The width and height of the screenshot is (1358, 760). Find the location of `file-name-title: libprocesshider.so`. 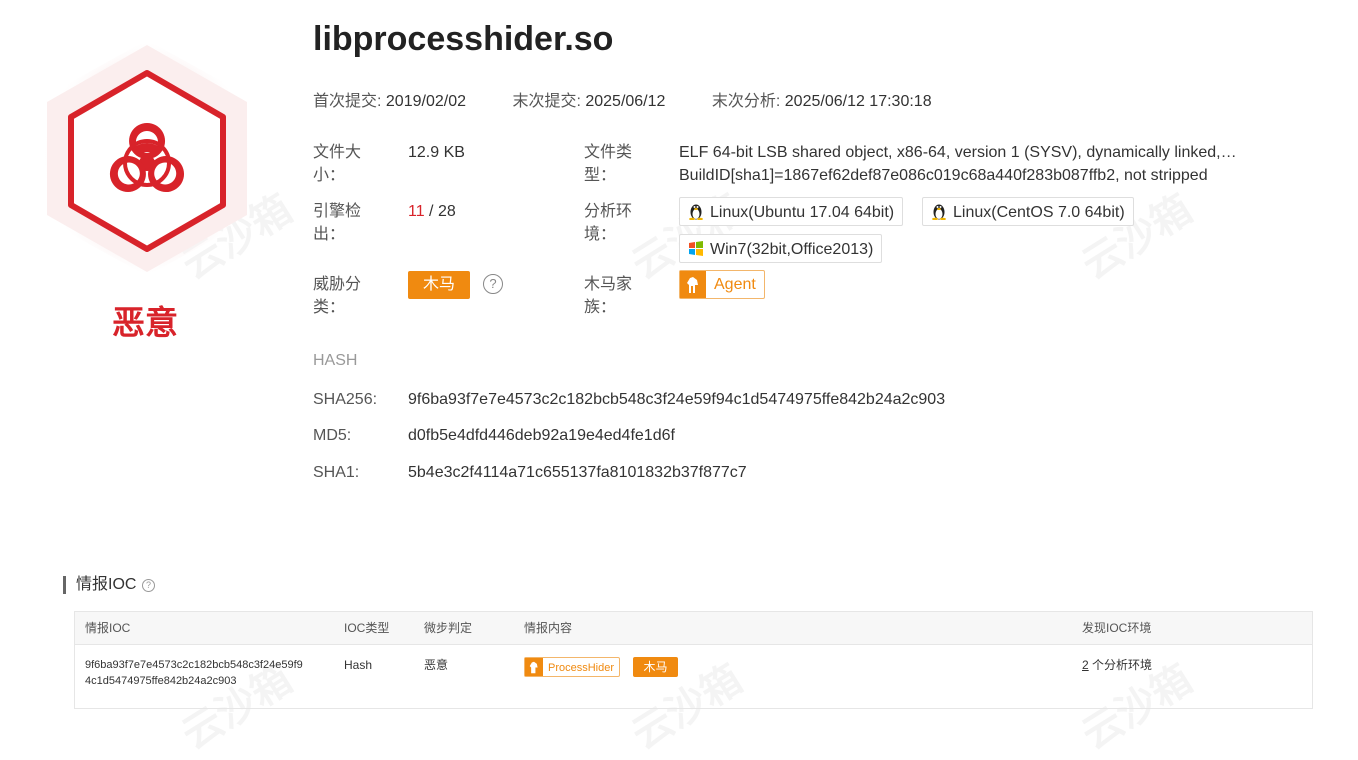

file-name-title: libprocesshider.so is located at coordinates (463, 39).